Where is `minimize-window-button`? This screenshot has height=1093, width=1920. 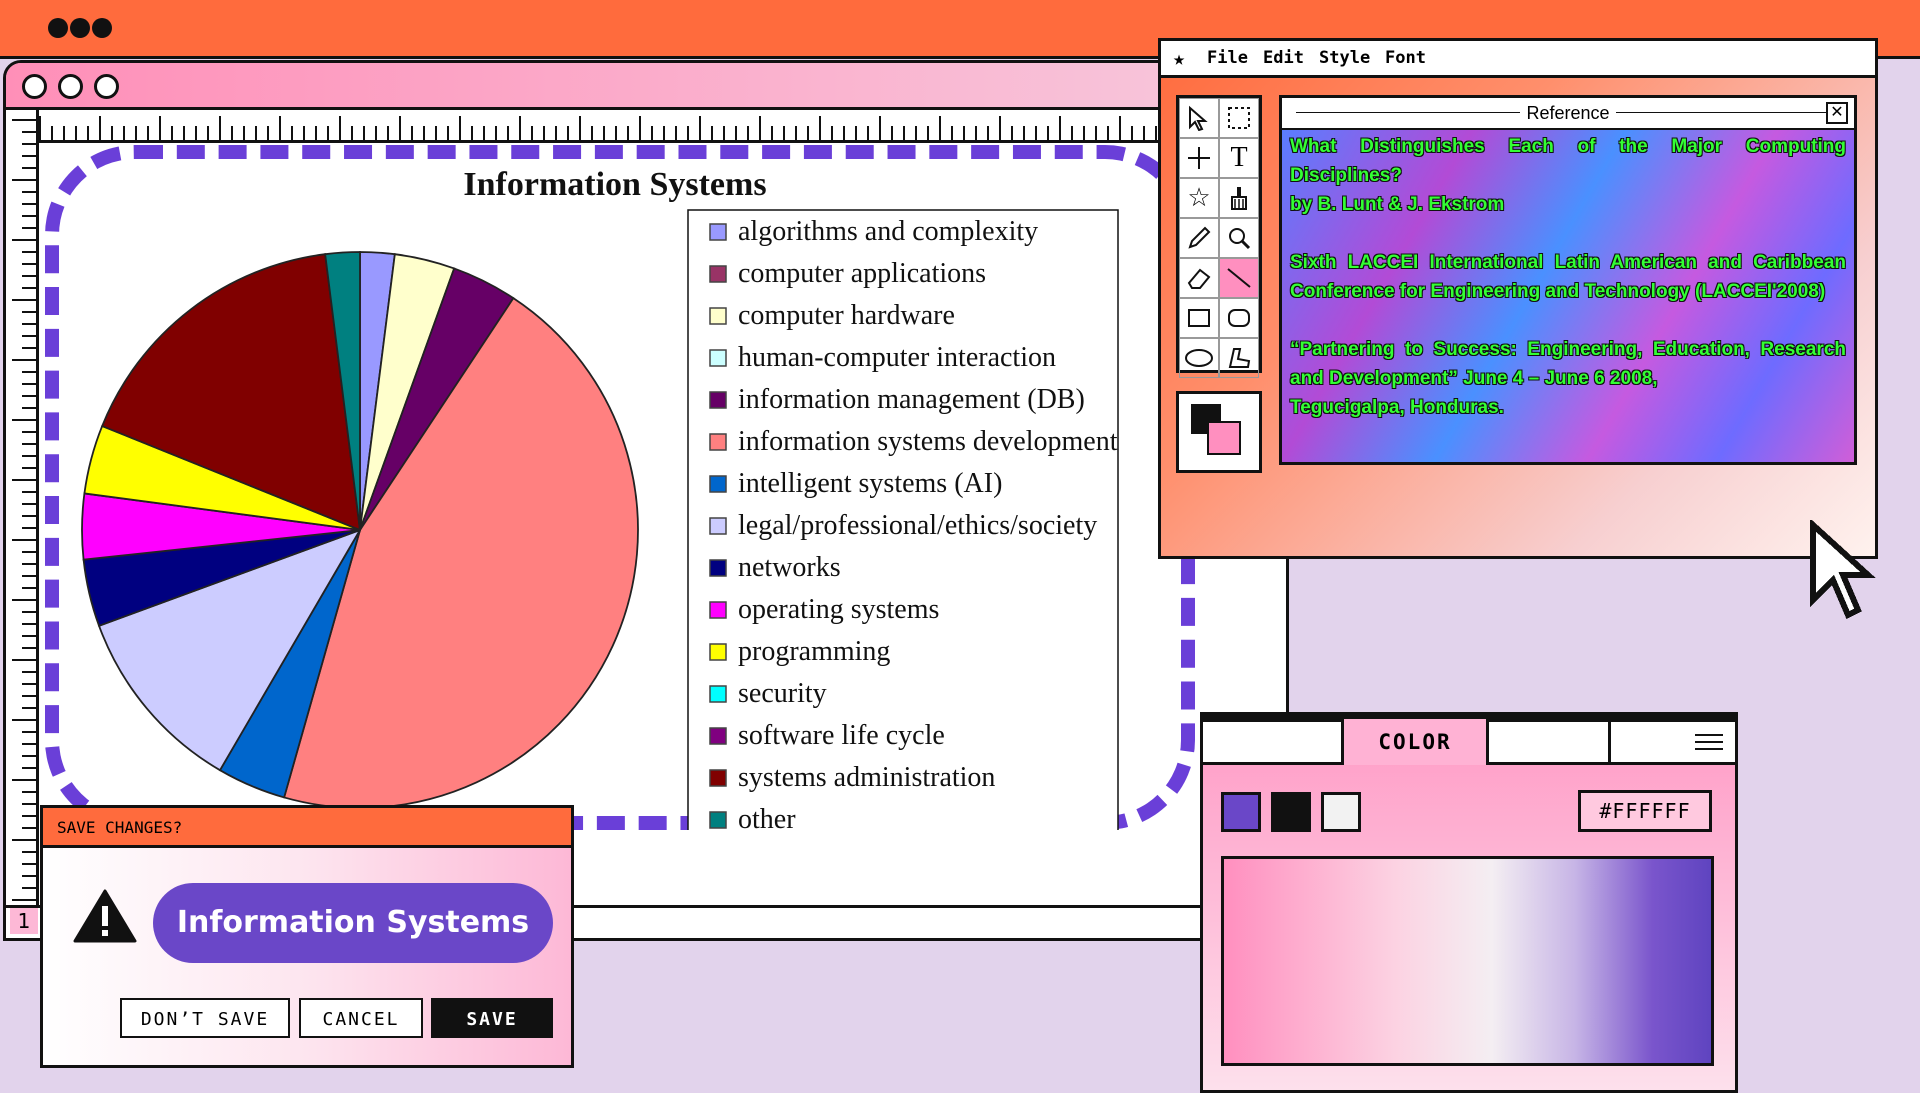 minimize-window-button is located at coordinates (70, 86).